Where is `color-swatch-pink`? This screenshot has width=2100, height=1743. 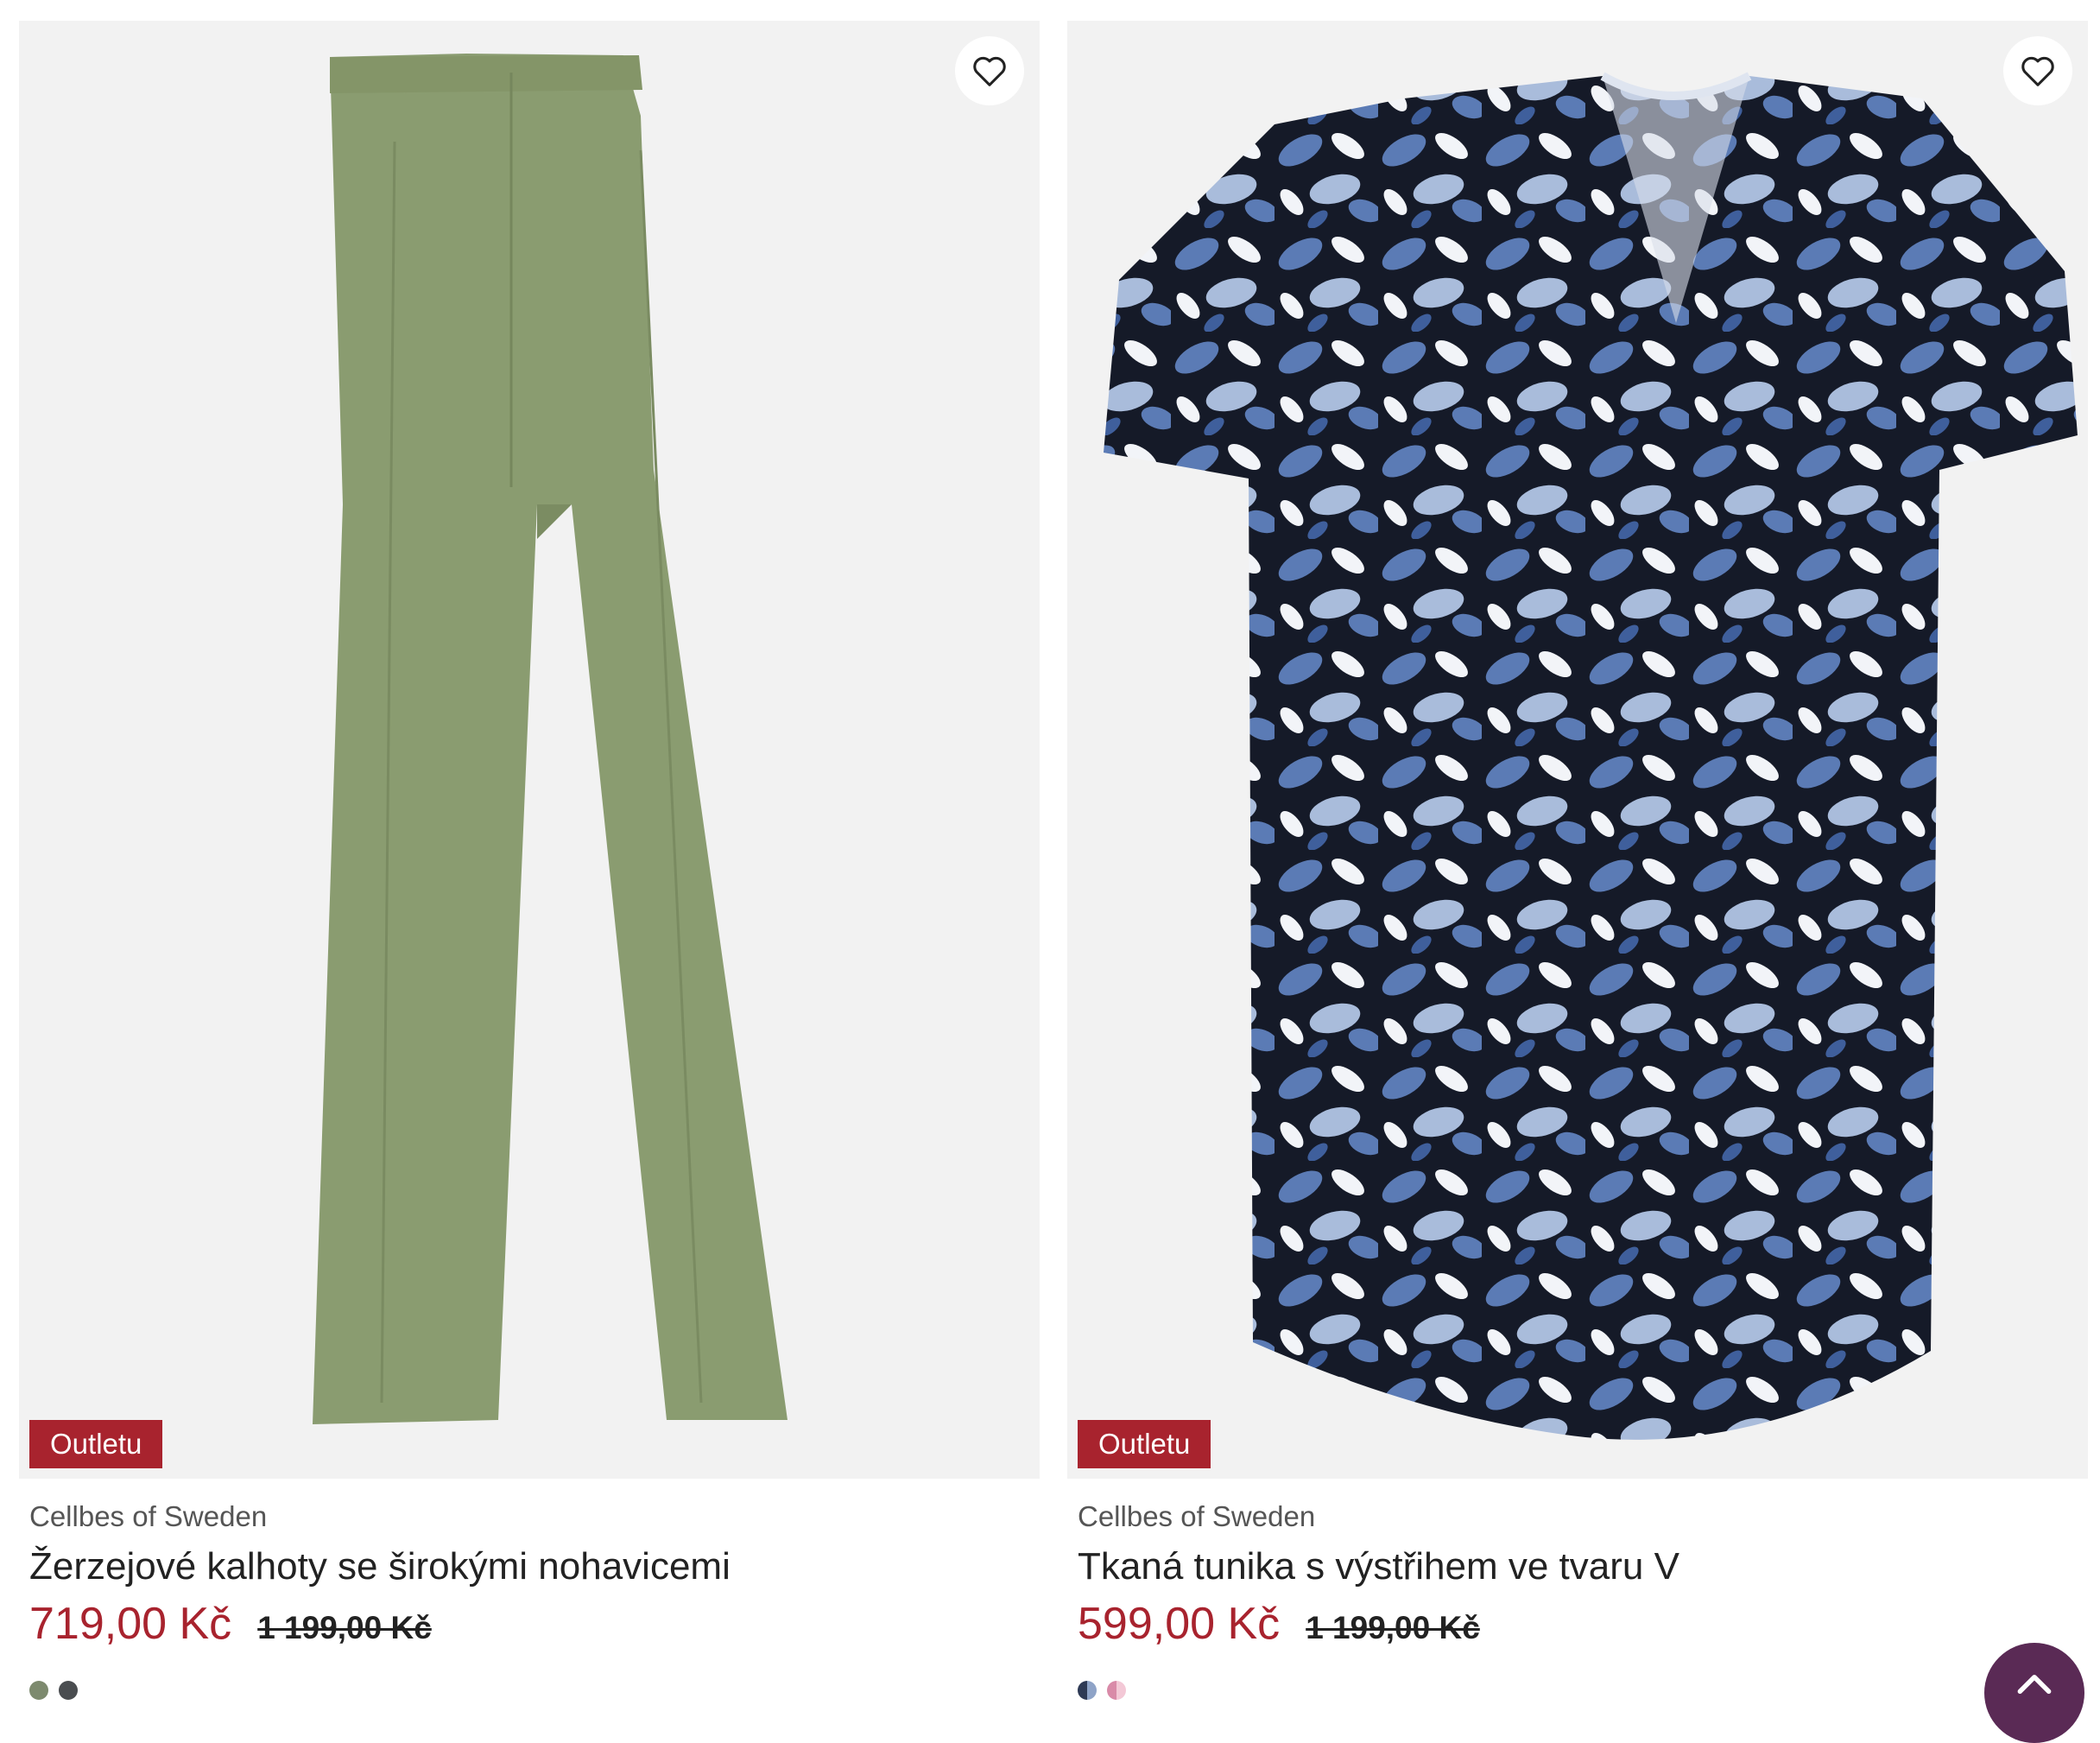
color-swatch-pink is located at coordinates (1116, 1690).